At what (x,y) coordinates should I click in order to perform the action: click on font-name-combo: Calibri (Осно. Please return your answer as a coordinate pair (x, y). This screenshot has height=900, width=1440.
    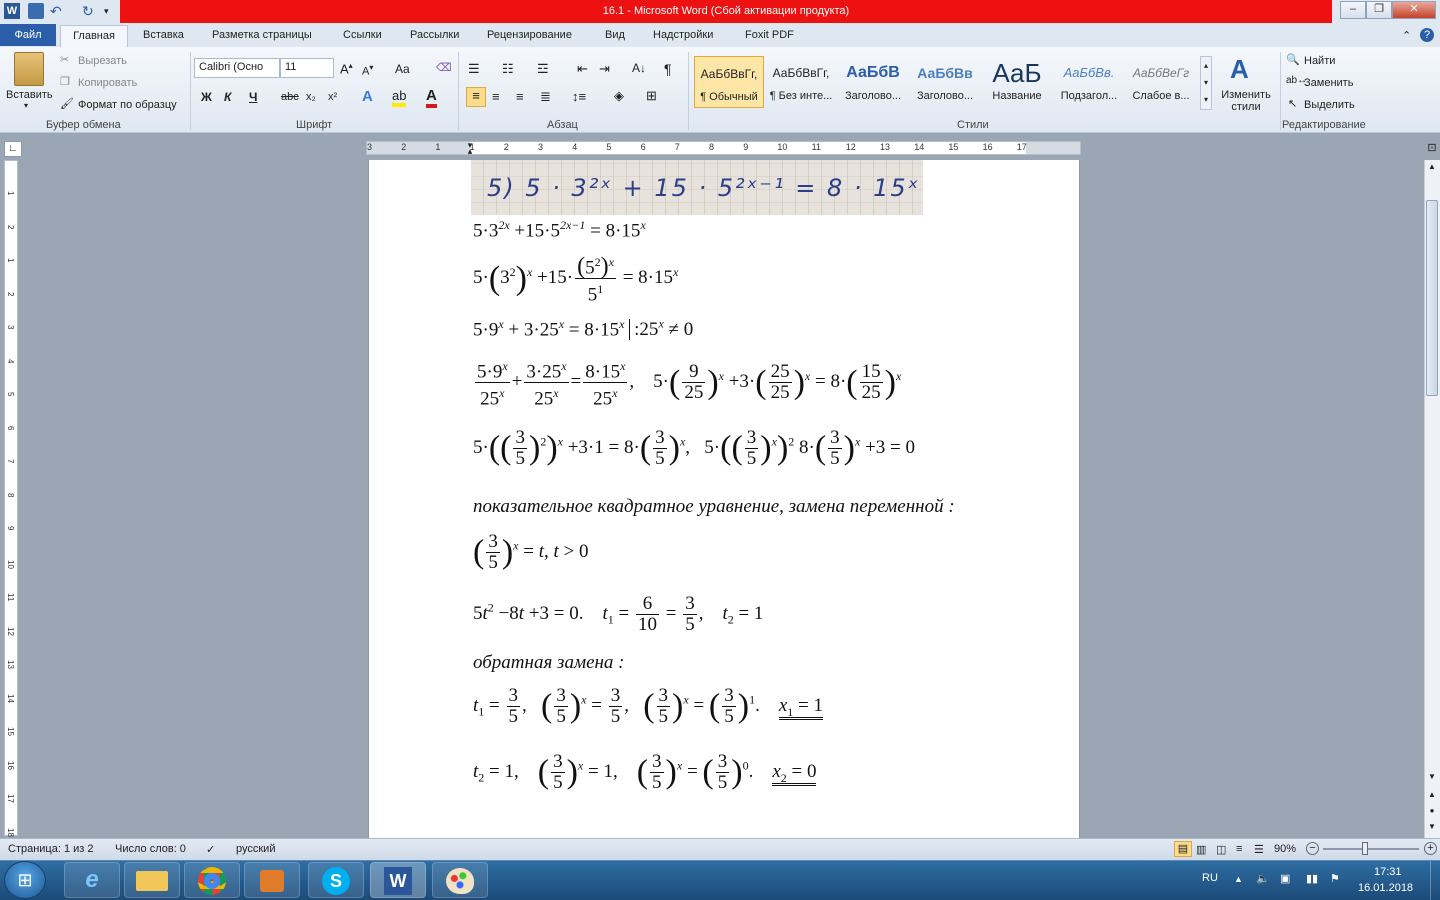
    Looking at the image, I should click on (237, 68).